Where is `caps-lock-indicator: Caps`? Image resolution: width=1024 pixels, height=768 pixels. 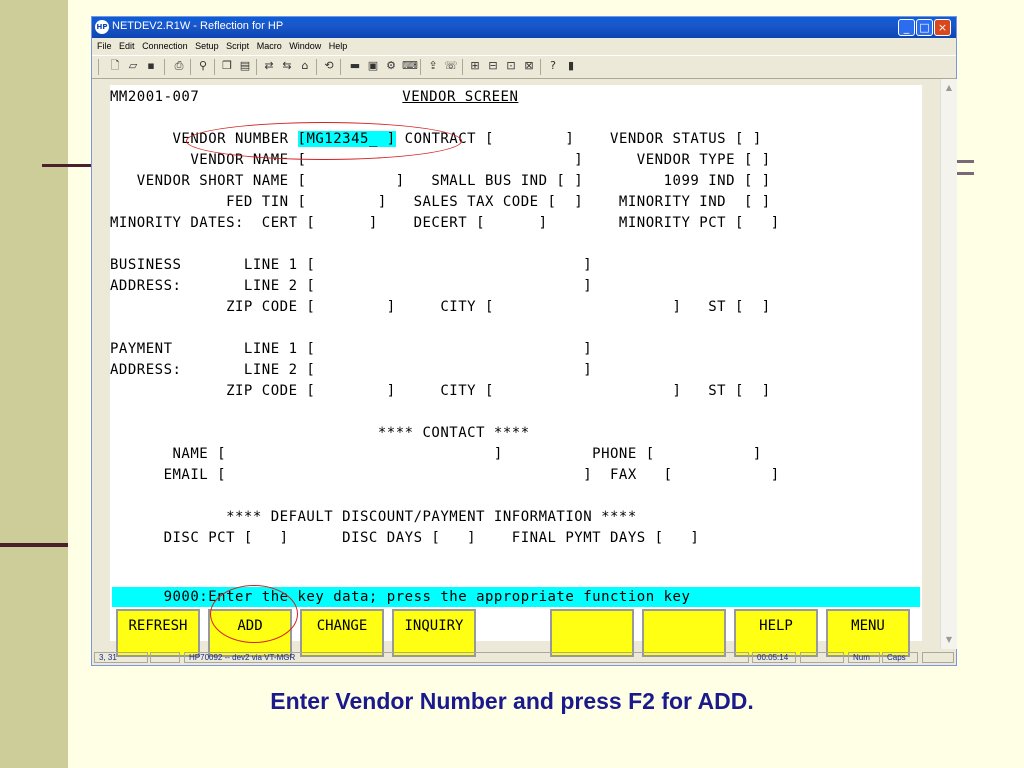
caps-lock-indicator: Caps is located at coordinates (900, 657).